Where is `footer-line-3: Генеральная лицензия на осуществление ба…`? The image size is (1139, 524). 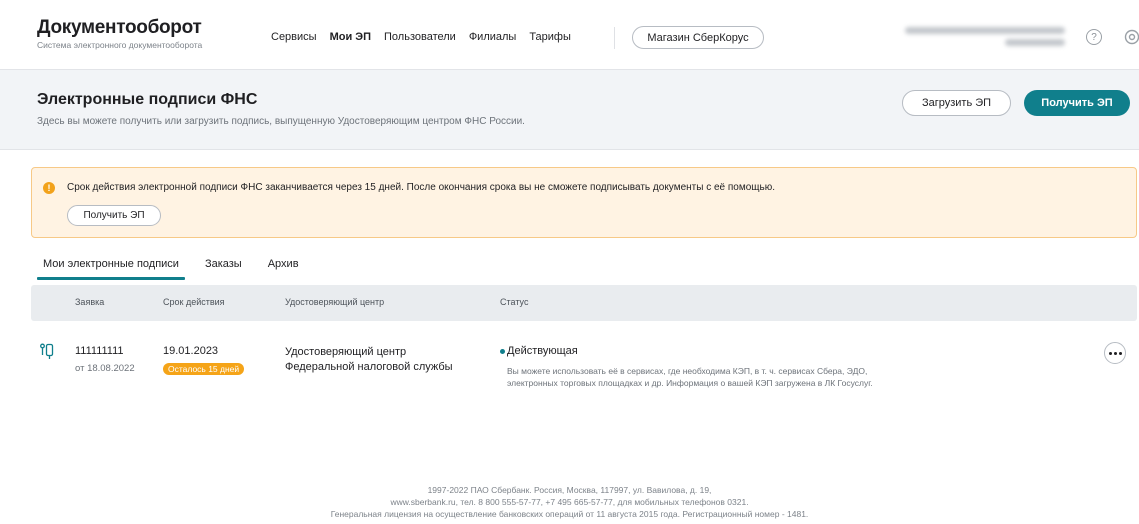 footer-line-3: Генеральная лицензия на осуществление ба… is located at coordinates (569, 514).